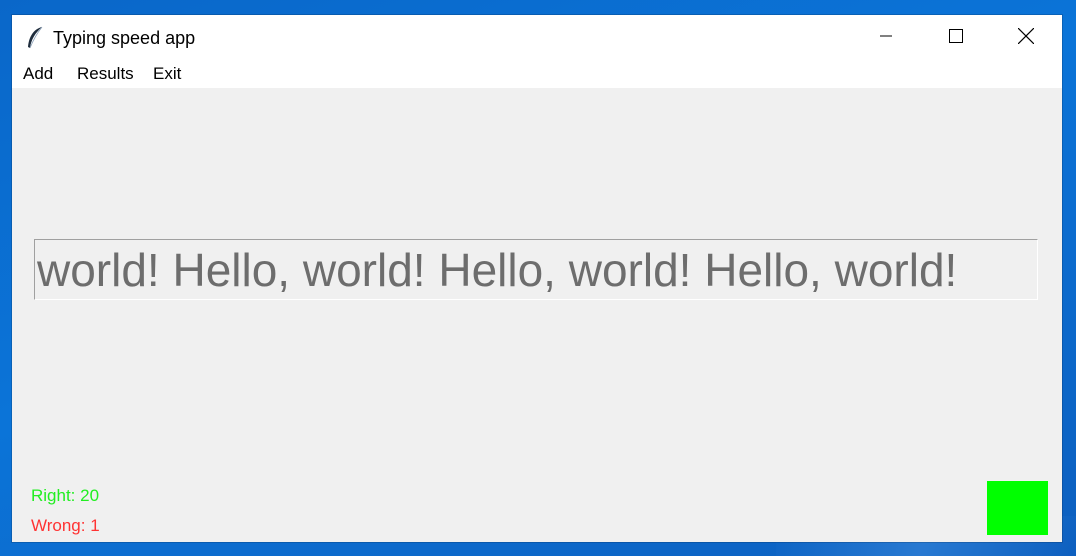  I want to click on minimize-button, so click(886, 38).